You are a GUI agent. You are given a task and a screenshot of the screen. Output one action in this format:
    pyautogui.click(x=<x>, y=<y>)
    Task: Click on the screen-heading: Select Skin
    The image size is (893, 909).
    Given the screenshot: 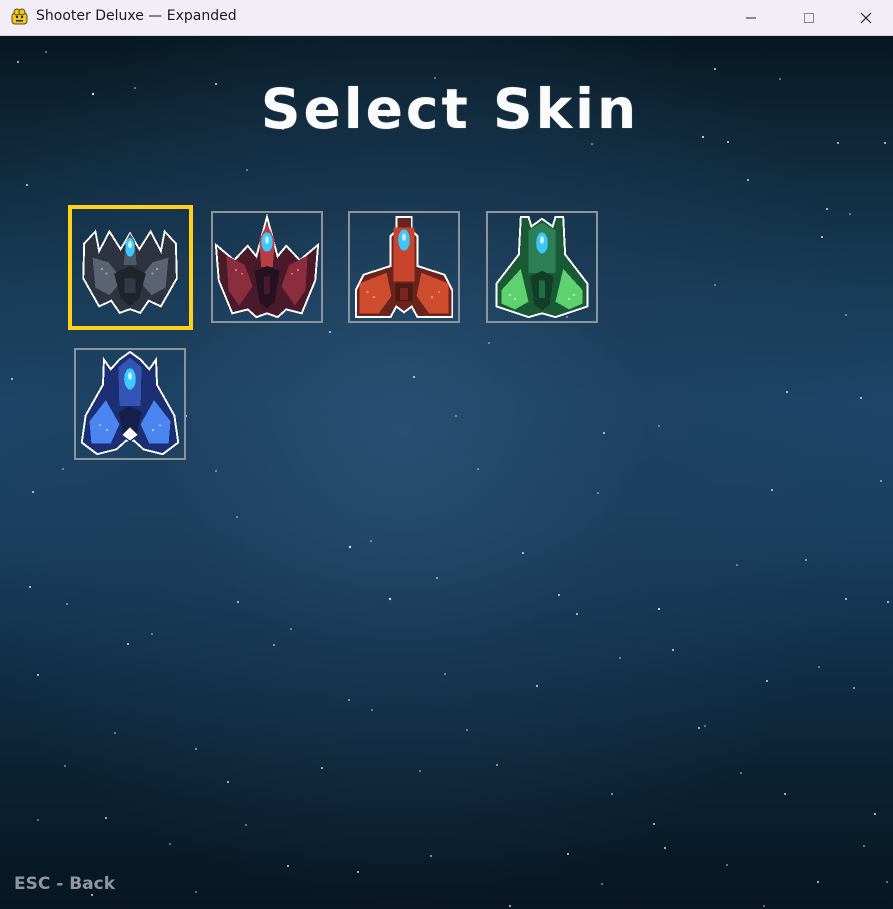 What is the action you would take?
    pyautogui.click(x=450, y=109)
    